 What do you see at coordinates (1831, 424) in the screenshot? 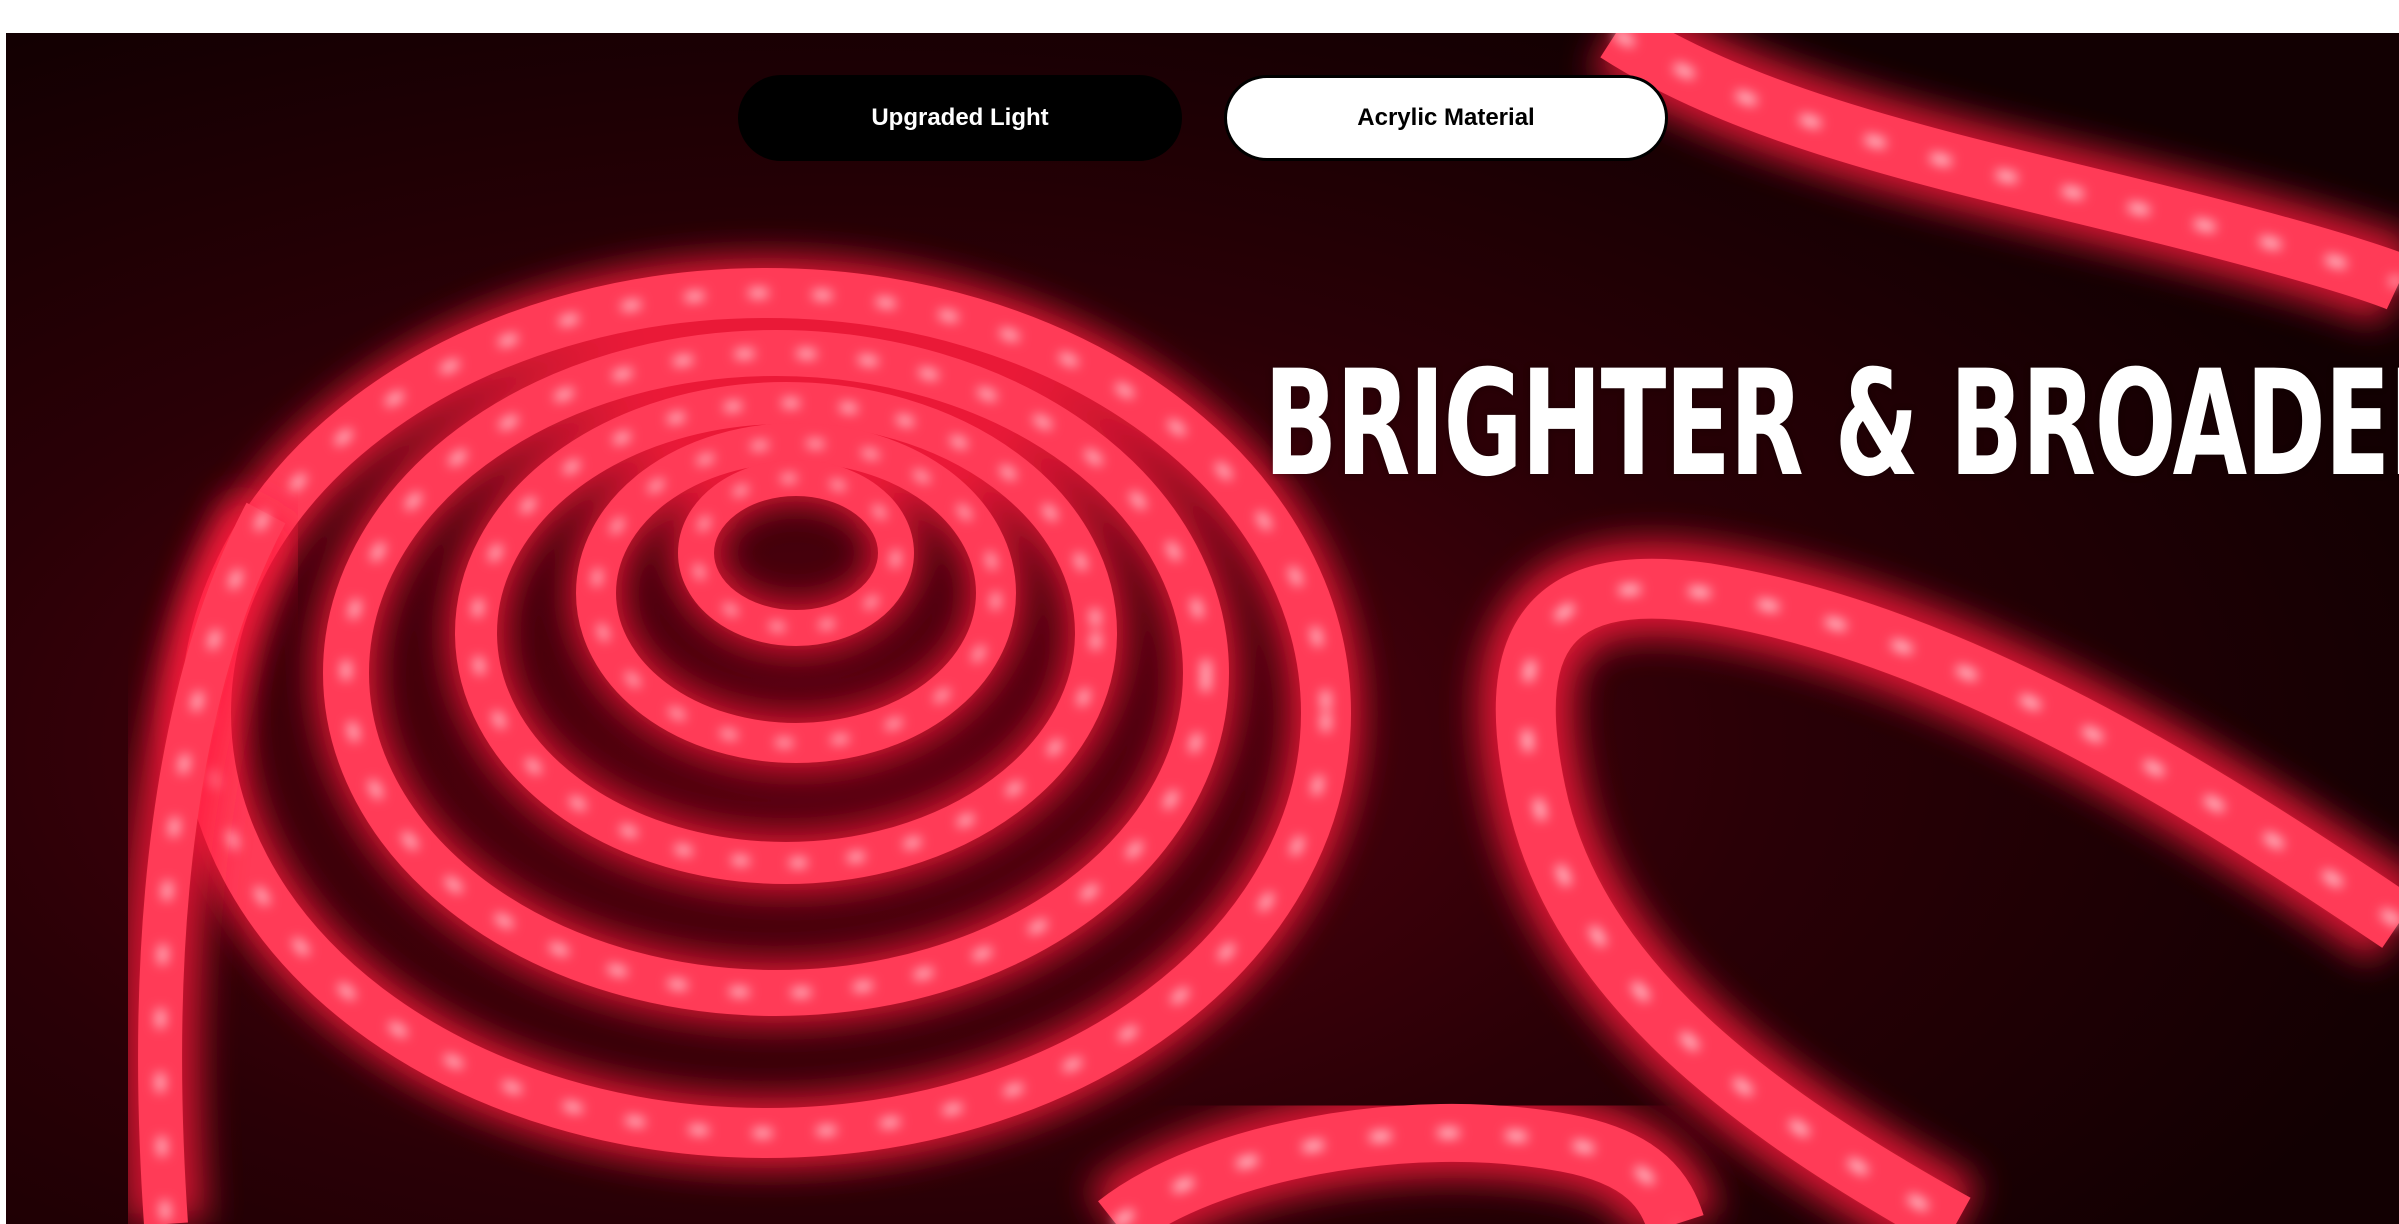
I see `hero-headline: BRIGHTER & BROADER` at bounding box center [1831, 424].